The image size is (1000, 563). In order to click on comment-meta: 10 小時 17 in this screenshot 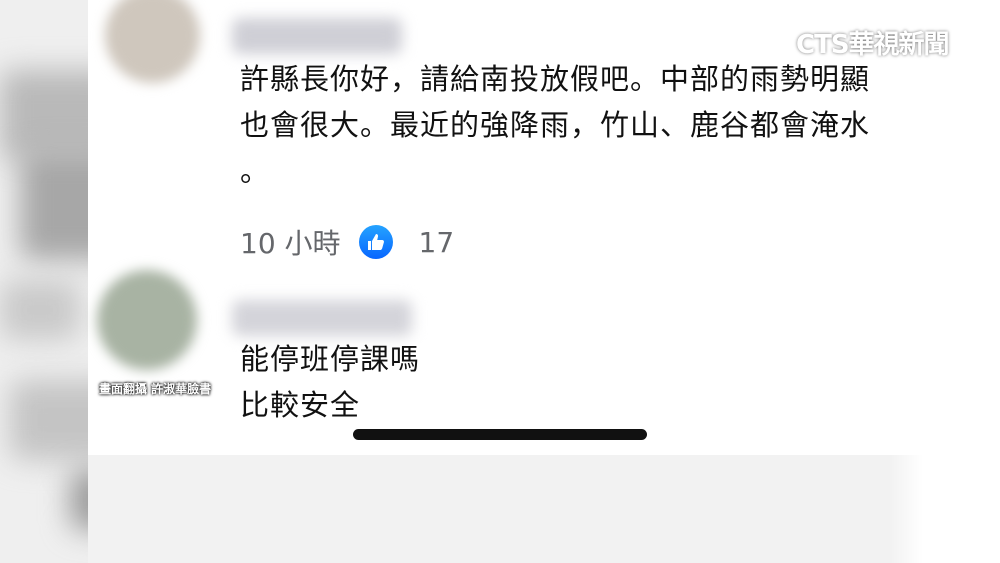, I will do `click(347, 242)`.